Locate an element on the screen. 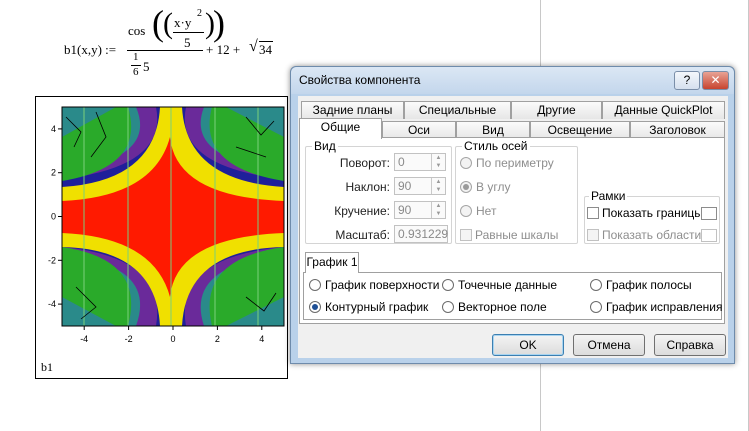  formula-sqrt-arg: 34 is located at coordinates (265, 49).